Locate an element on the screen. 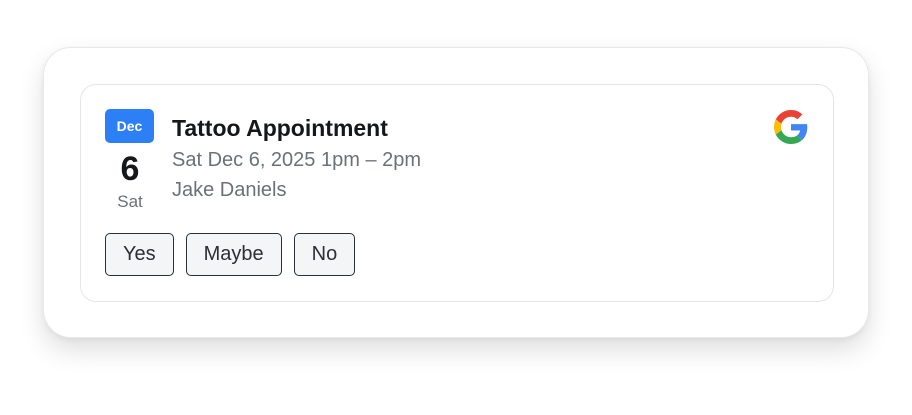 The height and width of the screenshot is (415, 912). date-block: Dec 6 Sat is located at coordinates (130, 160).